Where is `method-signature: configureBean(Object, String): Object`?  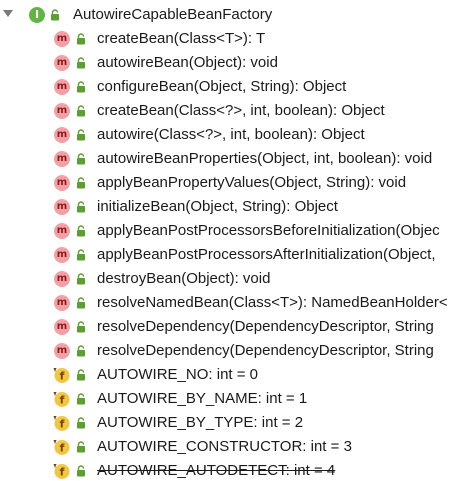
method-signature: configureBean(Object, String): Object is located at coordinates (222, 86).